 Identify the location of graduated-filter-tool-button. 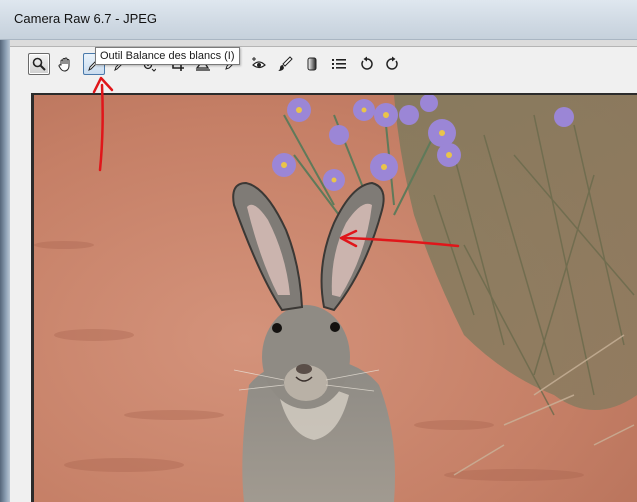
(312, 64).